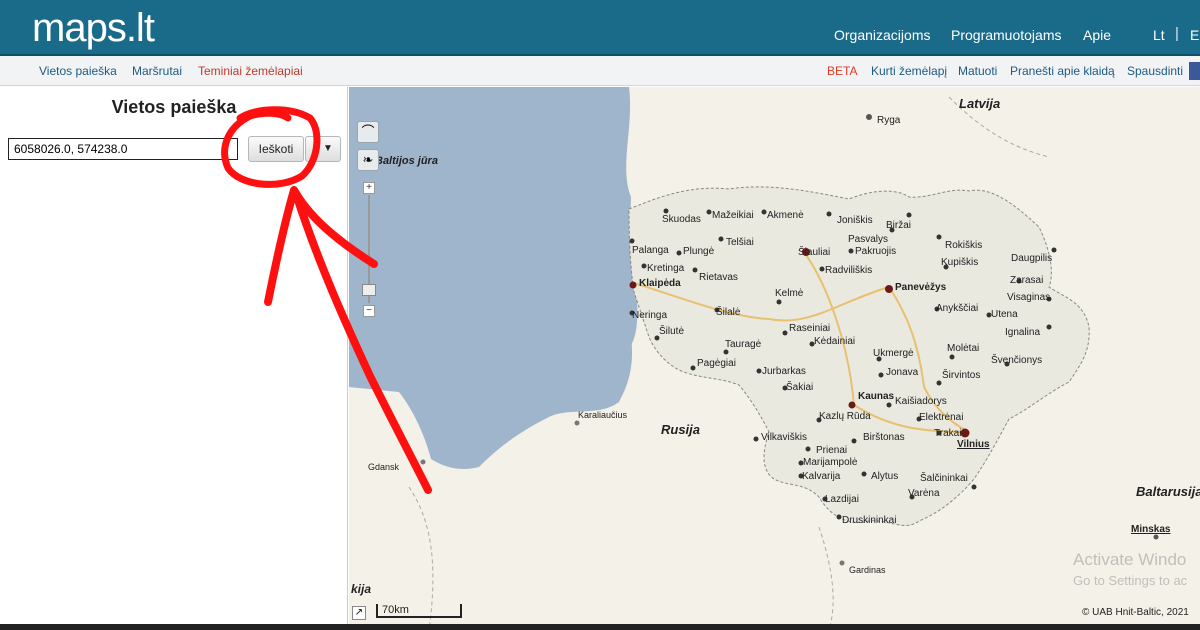 The height and width of the screenshot is (630, 1200). What do you see at coordinates (973, 444) in the screenshot?
I see `city-vilnius: Vilnius` at bounding box center [973, 444].